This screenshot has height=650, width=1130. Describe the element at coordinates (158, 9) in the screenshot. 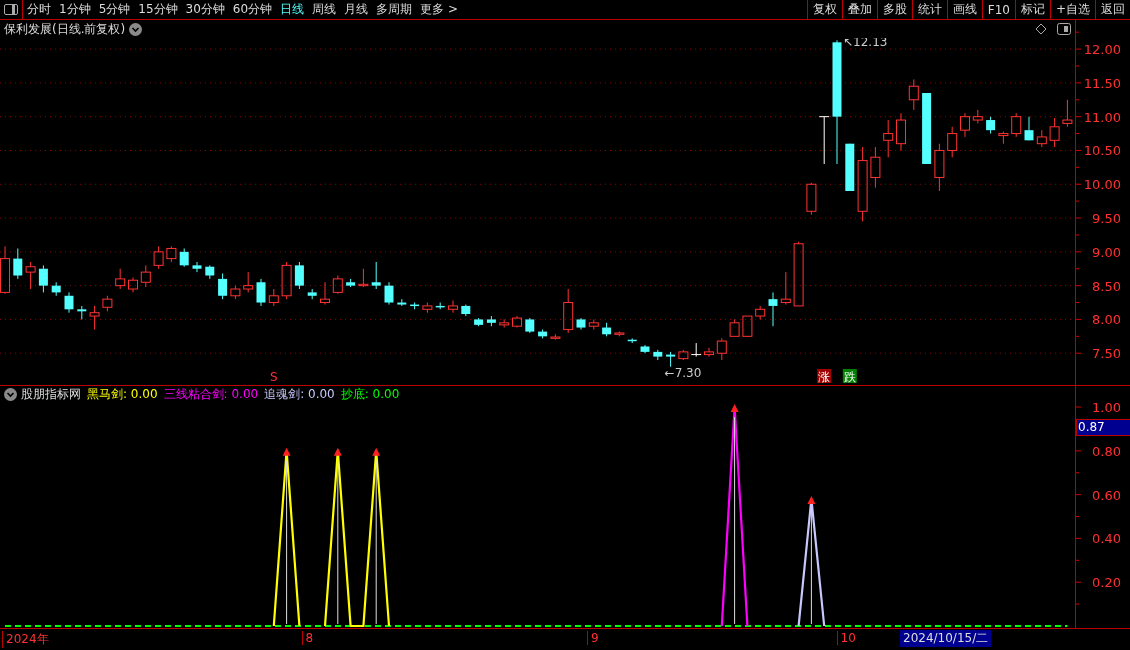

I see `period-tab: 15分钟` at that location.